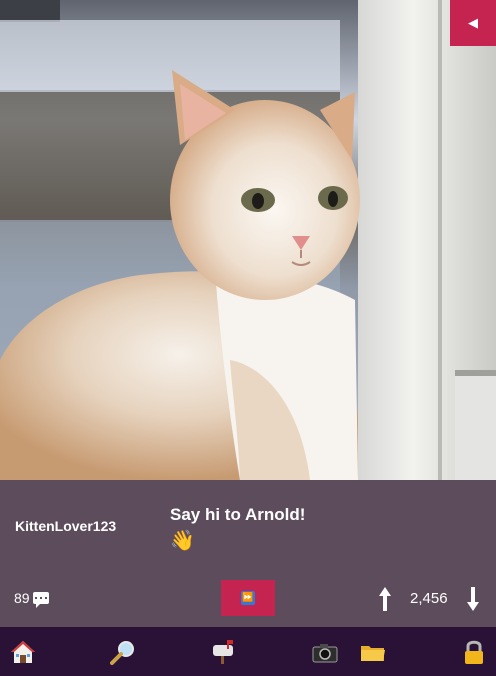  I want to click on post-username: KittenLover123, so click(65, 526).